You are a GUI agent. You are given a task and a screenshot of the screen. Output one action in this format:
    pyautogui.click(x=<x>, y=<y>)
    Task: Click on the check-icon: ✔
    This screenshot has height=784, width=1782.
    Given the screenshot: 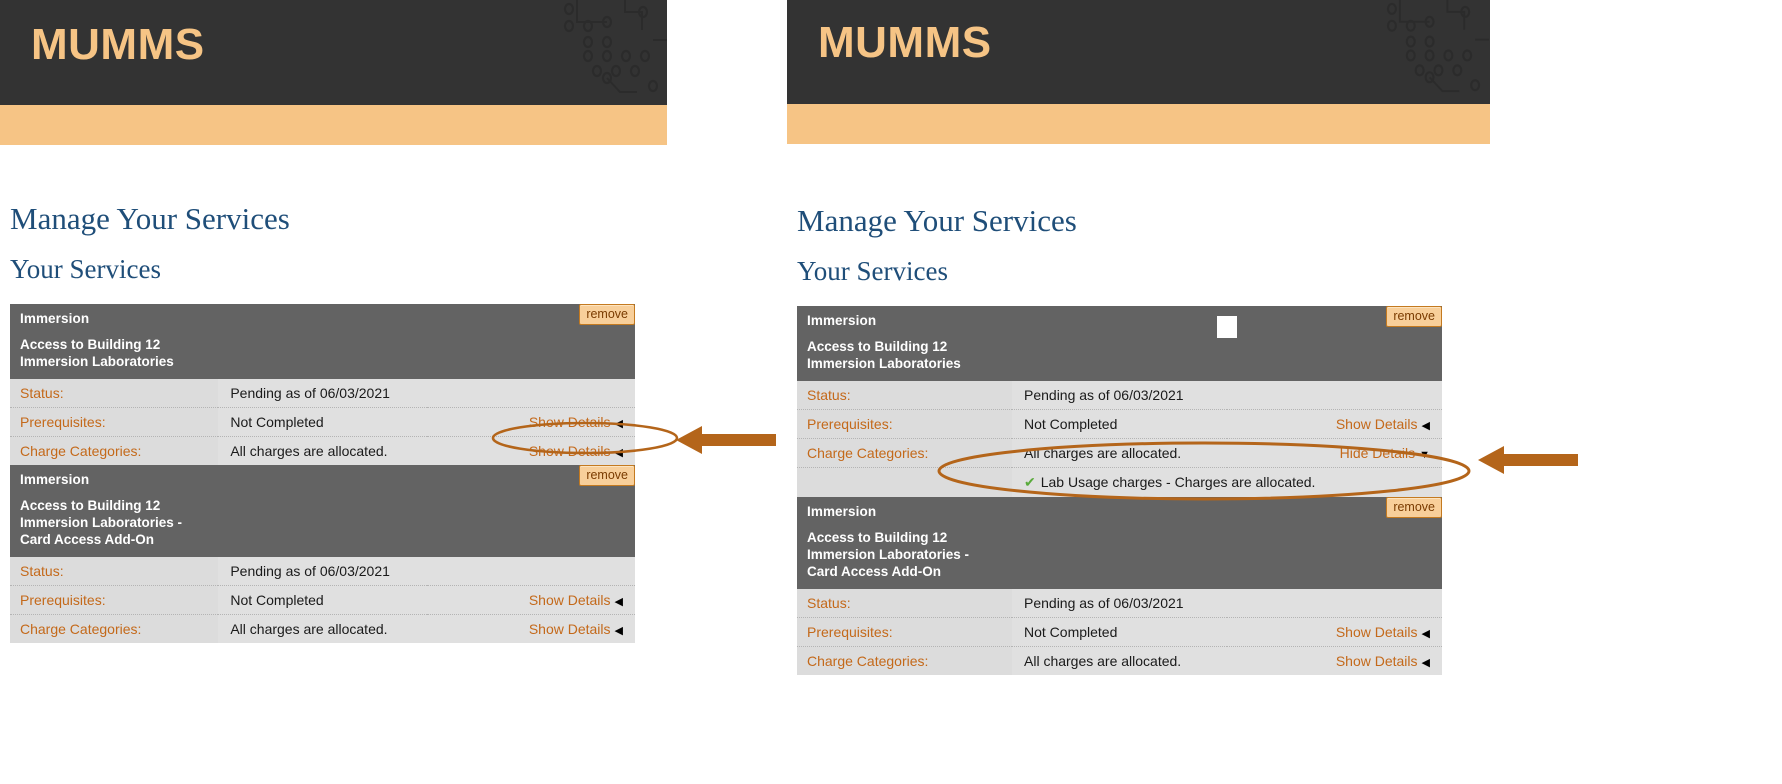 What is the action you would take?
    pyautogui.click(x=1030, y=482)
    